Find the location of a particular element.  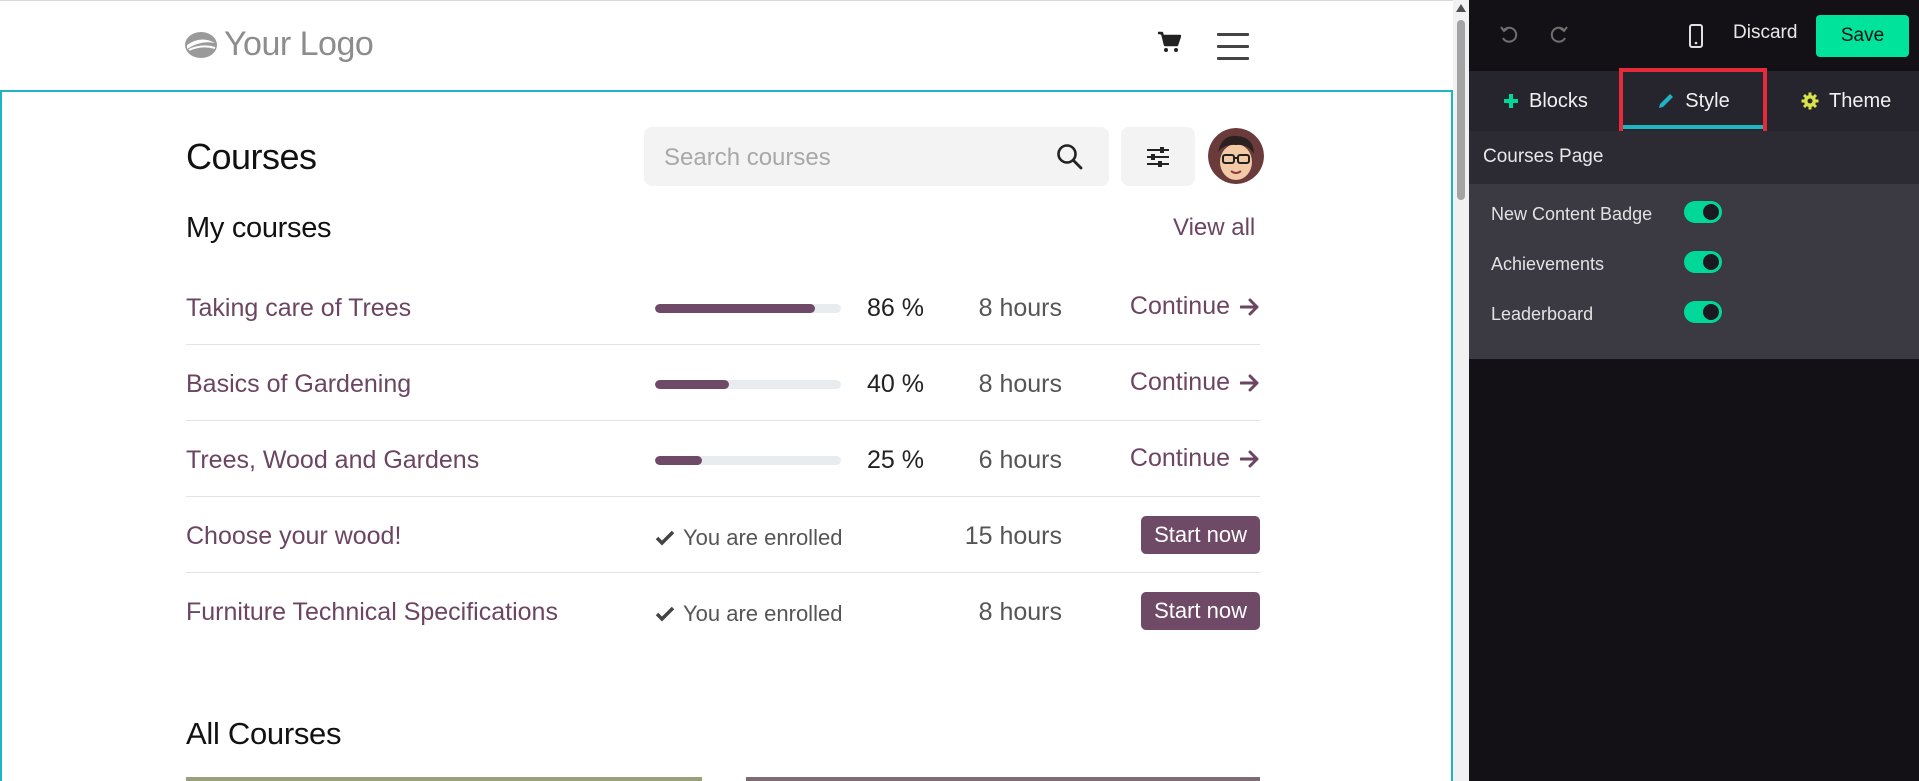

editor-toolbar: Discard Save is located at coordinates (1694, 35).